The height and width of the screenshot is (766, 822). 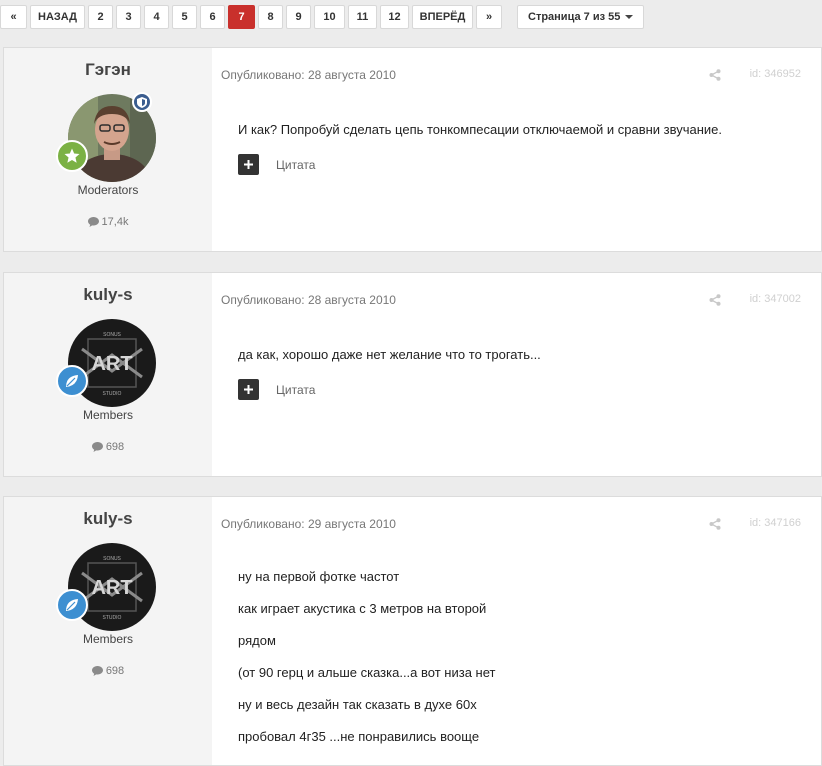 I want to click on page-12-button: 12, so click(x=394, y=16).